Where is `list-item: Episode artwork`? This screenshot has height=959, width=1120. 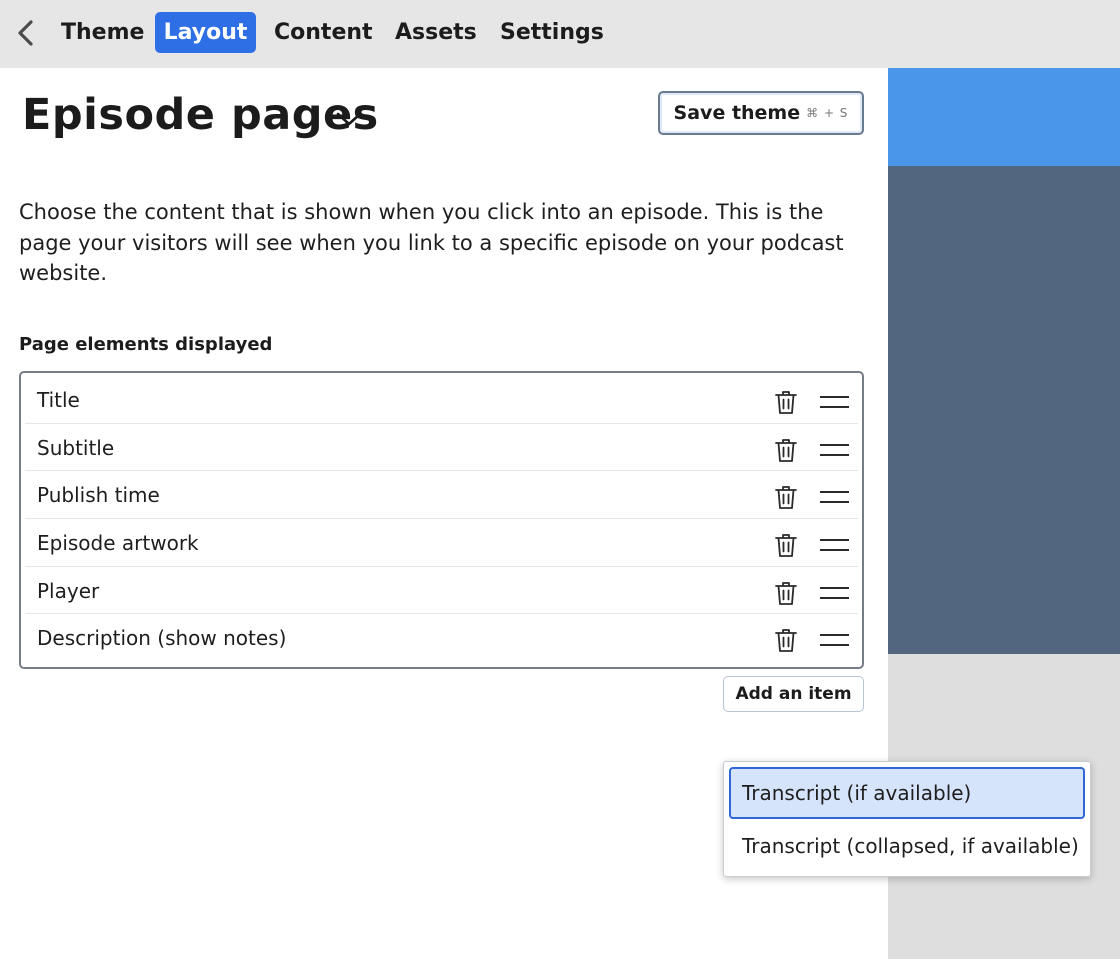 list-item: Episode artwork is located at coordinates (441, 543).